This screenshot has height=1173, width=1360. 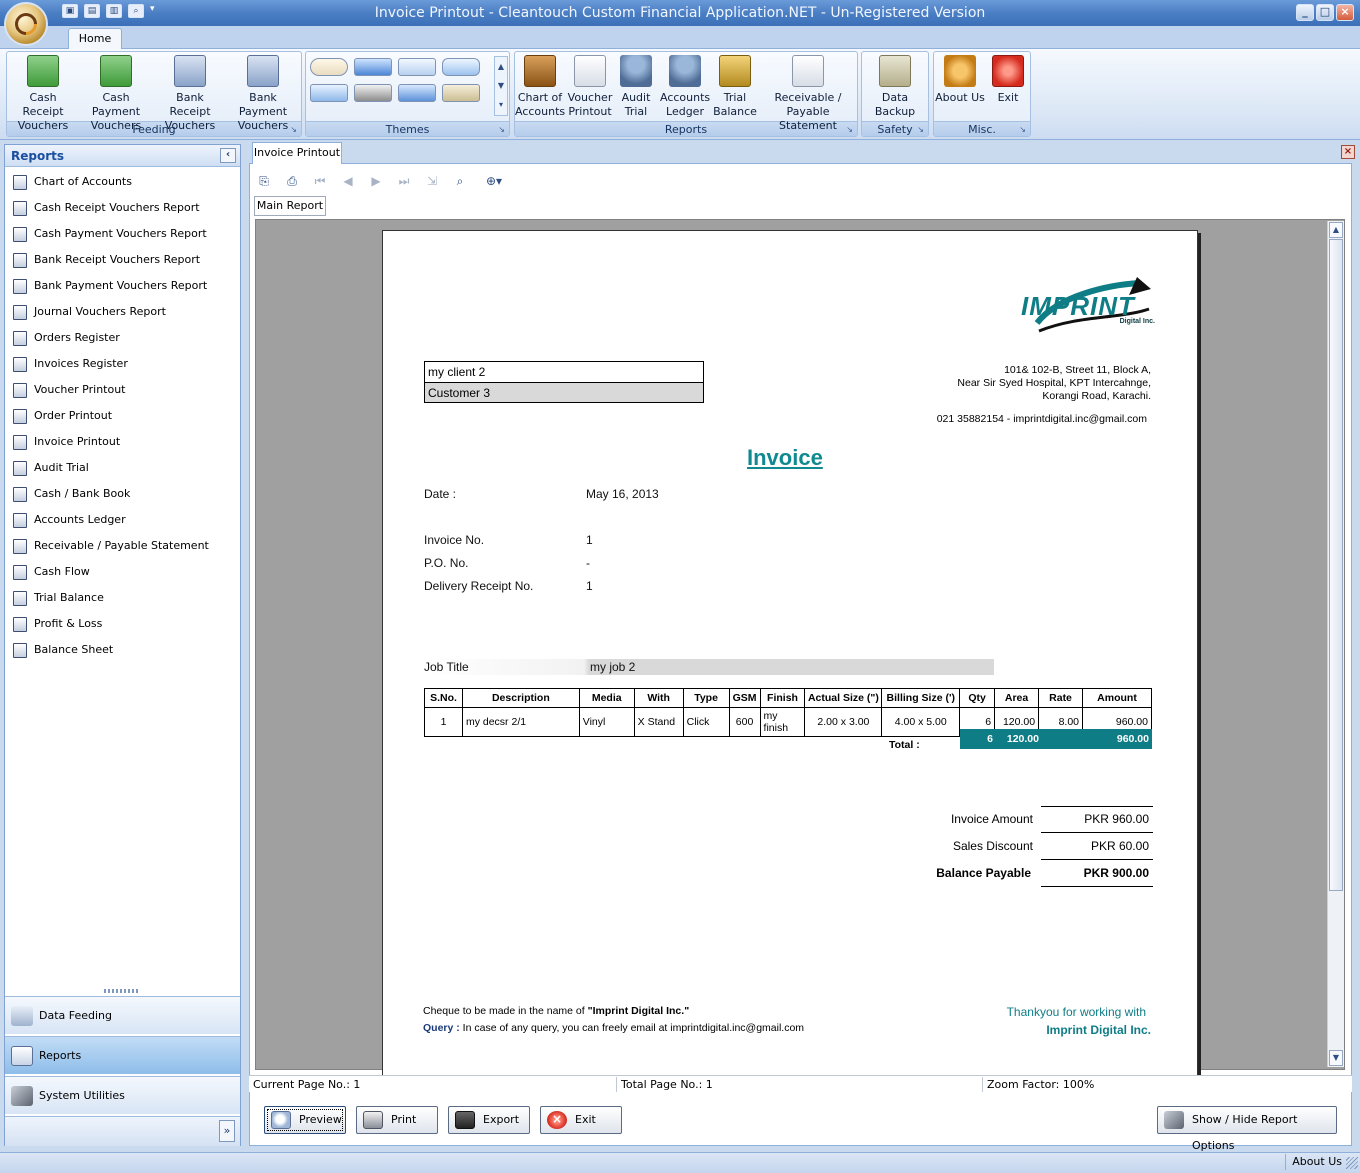 I want to click on delivery-value: 1, so click(x=589, y=586).